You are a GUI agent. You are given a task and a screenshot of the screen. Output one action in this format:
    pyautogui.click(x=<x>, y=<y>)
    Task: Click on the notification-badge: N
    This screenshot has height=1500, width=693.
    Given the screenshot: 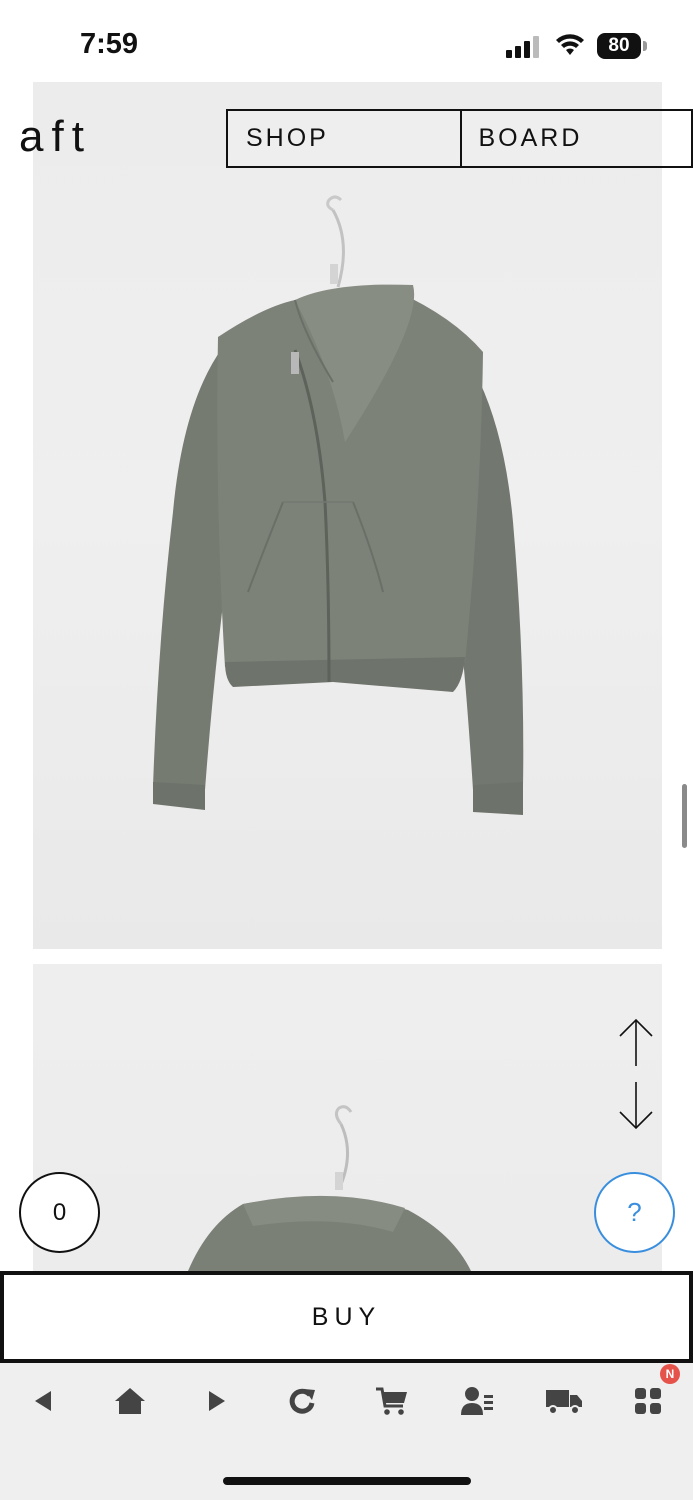 What is the action you would take?
    pyautogui.click(x=670, y=1374)
    